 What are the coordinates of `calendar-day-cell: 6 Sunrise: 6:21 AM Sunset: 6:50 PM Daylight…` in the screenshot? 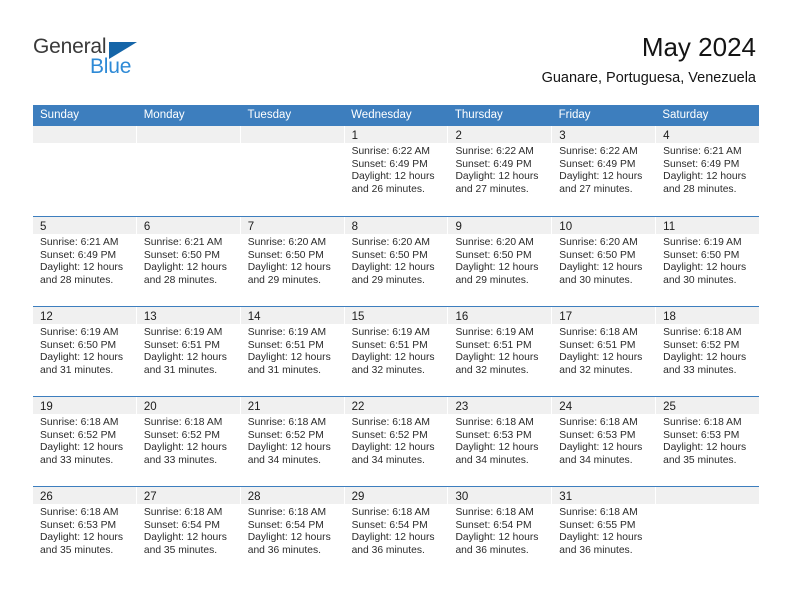 It's located at (188, 261).